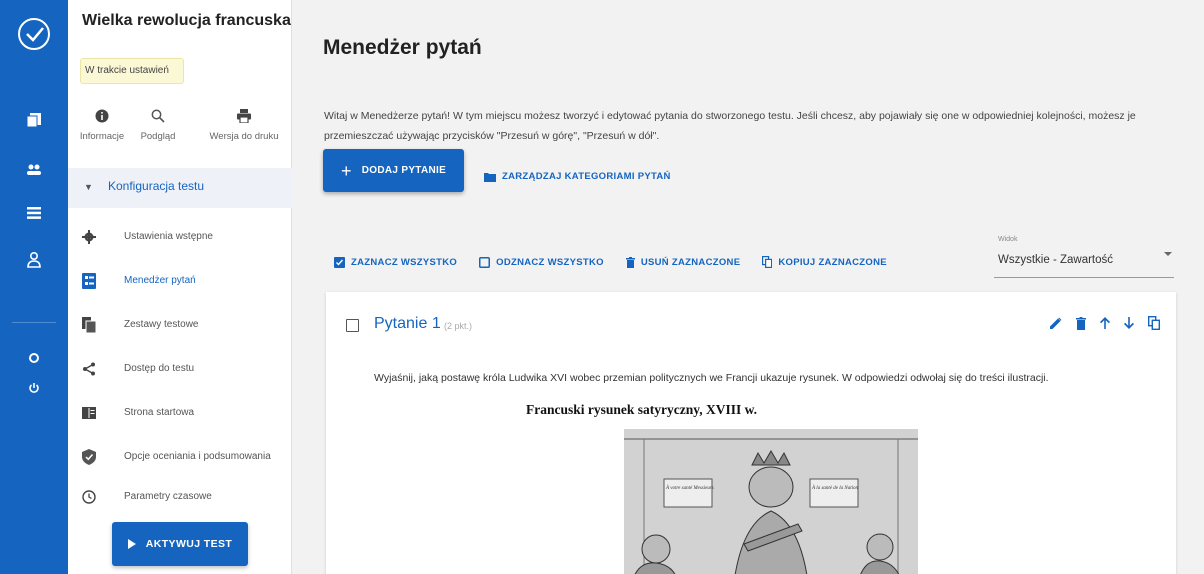 This screenshot has height=574, width=1204. What do you see at coordinates (34, 213) in the screenshot?
I see `list-icon` at bounding box center [34, 213].